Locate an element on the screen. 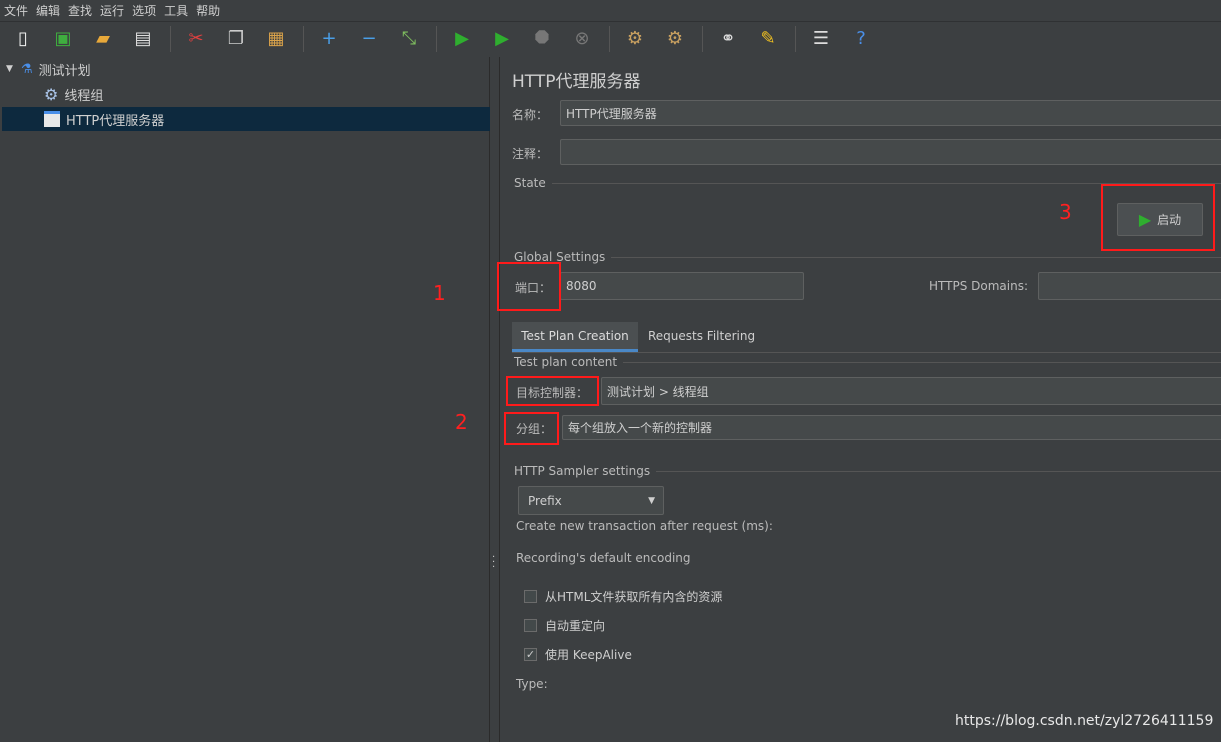 This screenshot has width=1221, height=742. tree-node-http-proxy: HTTP代理服务器 is located at coordinates (246, 119).